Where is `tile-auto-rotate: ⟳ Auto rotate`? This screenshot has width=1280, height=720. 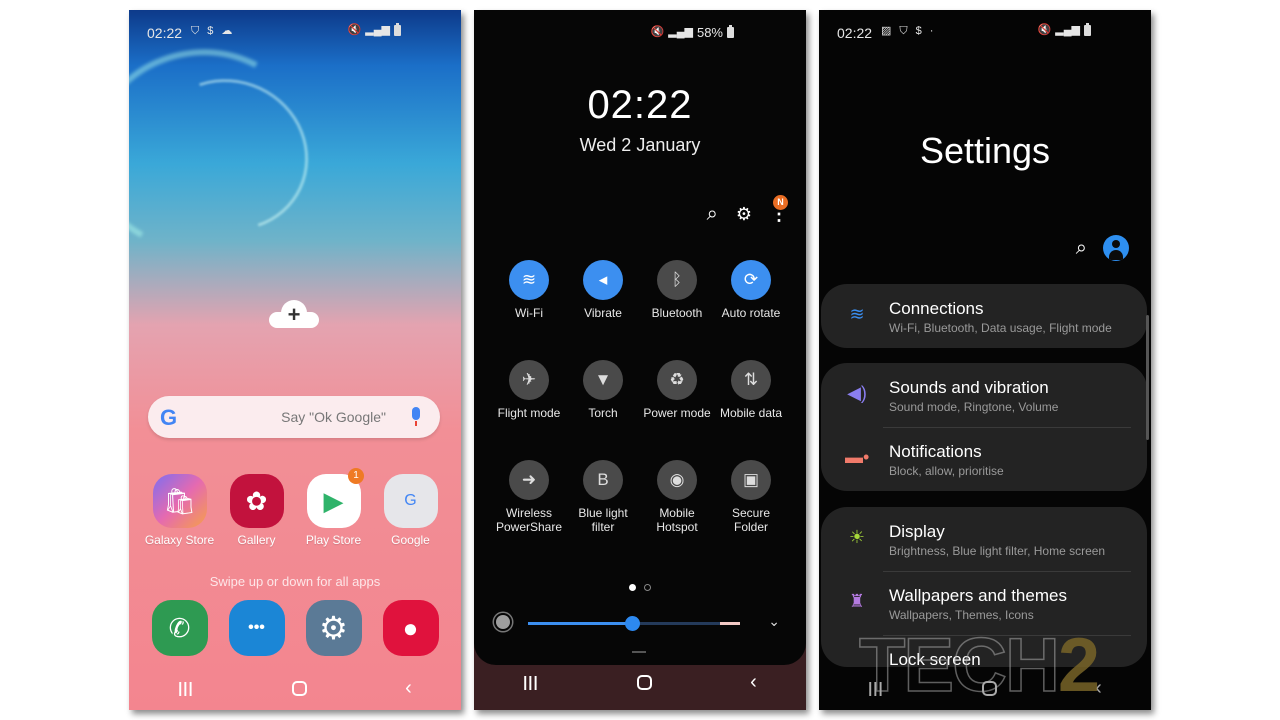
tile-auto-rotate: ⟳ Auto rotate is located at coordinates (751, 297).